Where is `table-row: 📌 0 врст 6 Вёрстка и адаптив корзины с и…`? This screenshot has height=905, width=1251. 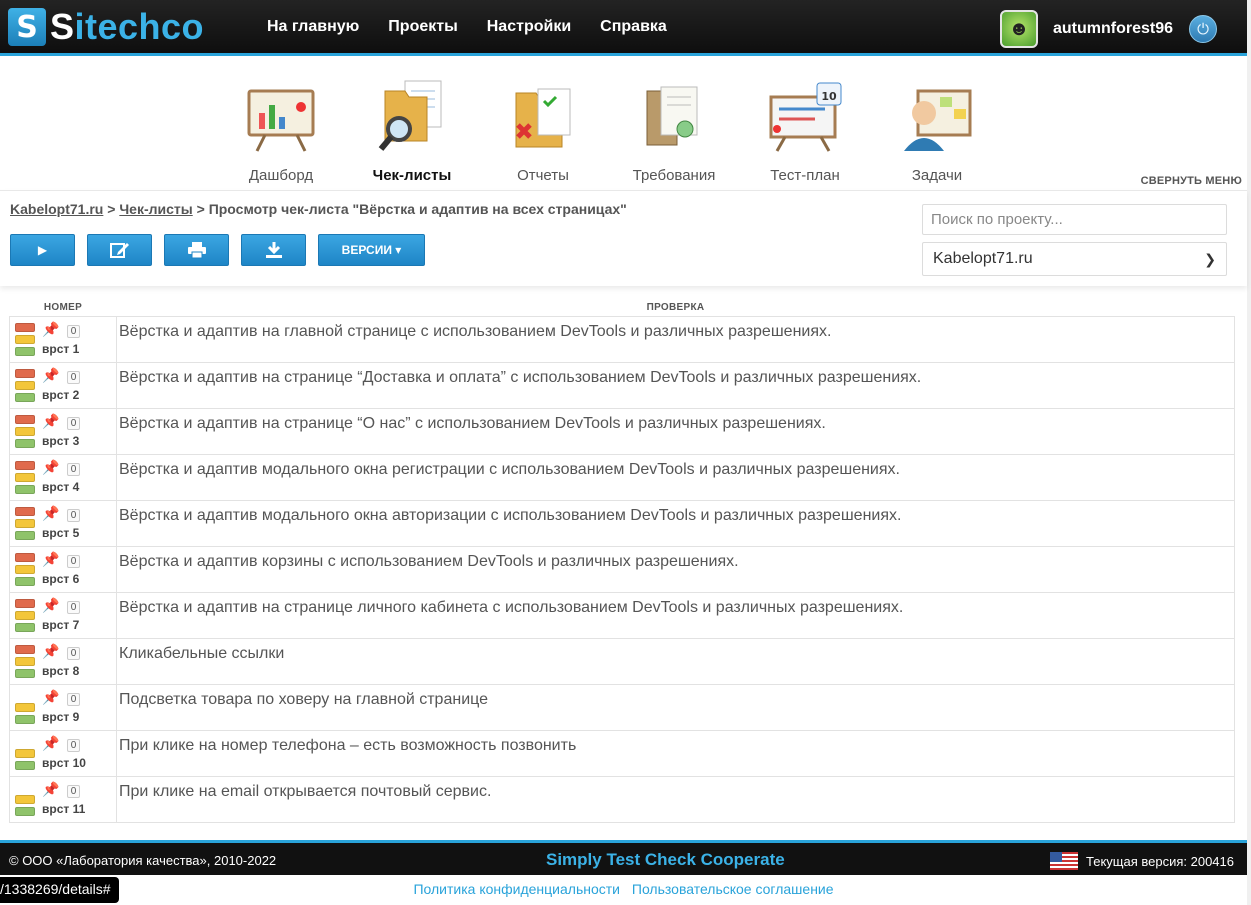
table-row: 📌 0 врст 6 Вёрстка и адаптив корзины с и… is located at coordinates (622, 569).